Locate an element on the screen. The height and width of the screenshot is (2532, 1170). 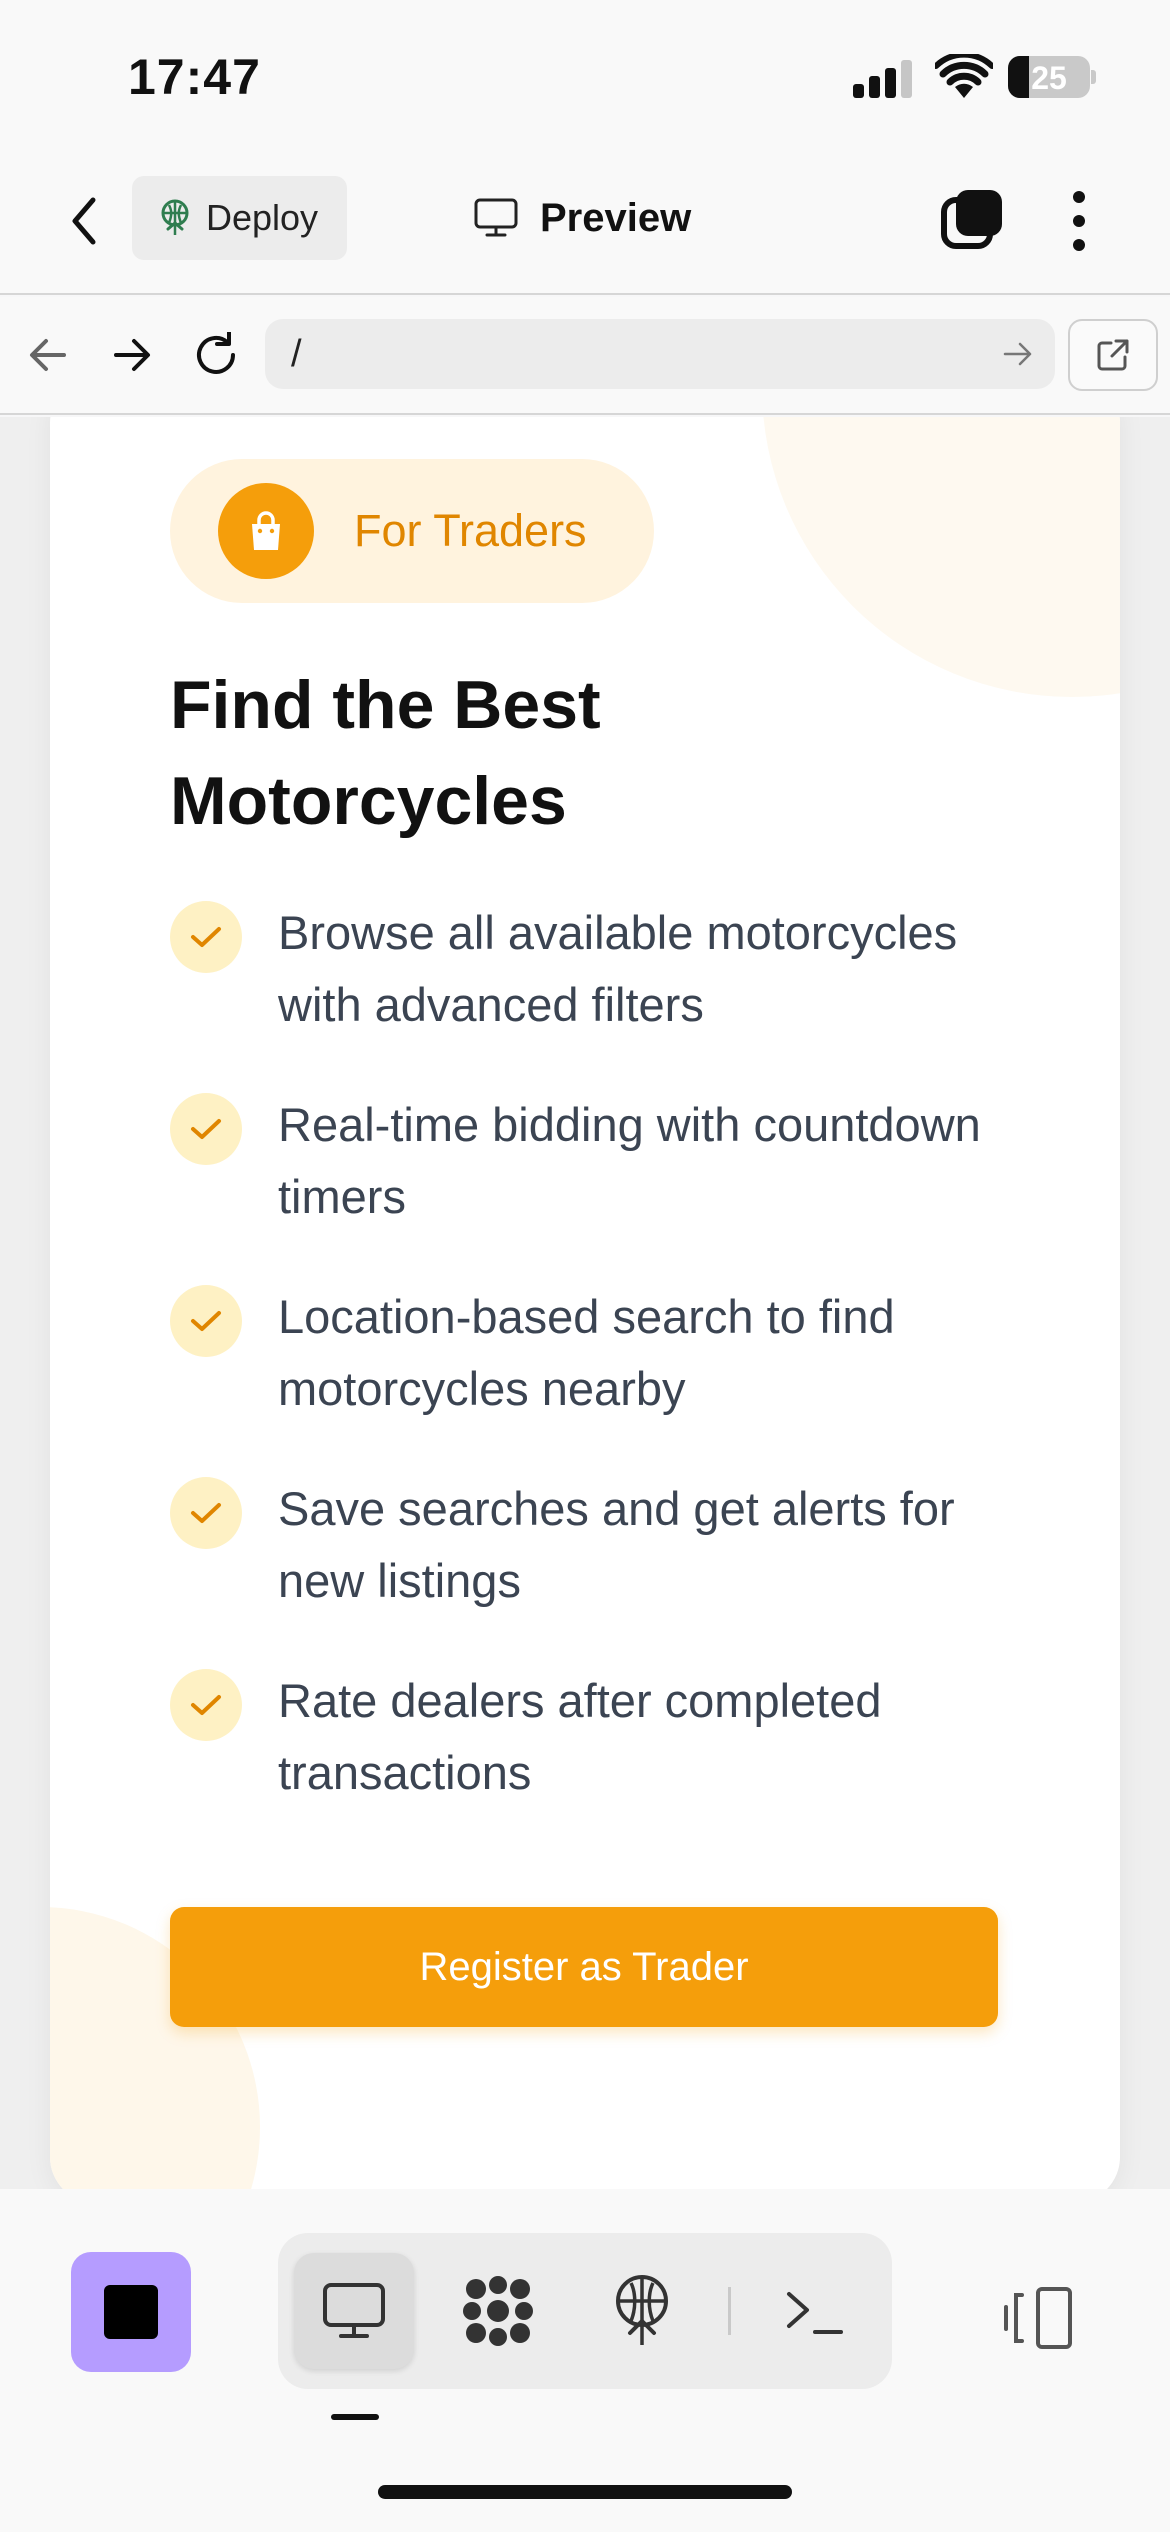
arrow-right-icon is located at coordinates (132, 355).